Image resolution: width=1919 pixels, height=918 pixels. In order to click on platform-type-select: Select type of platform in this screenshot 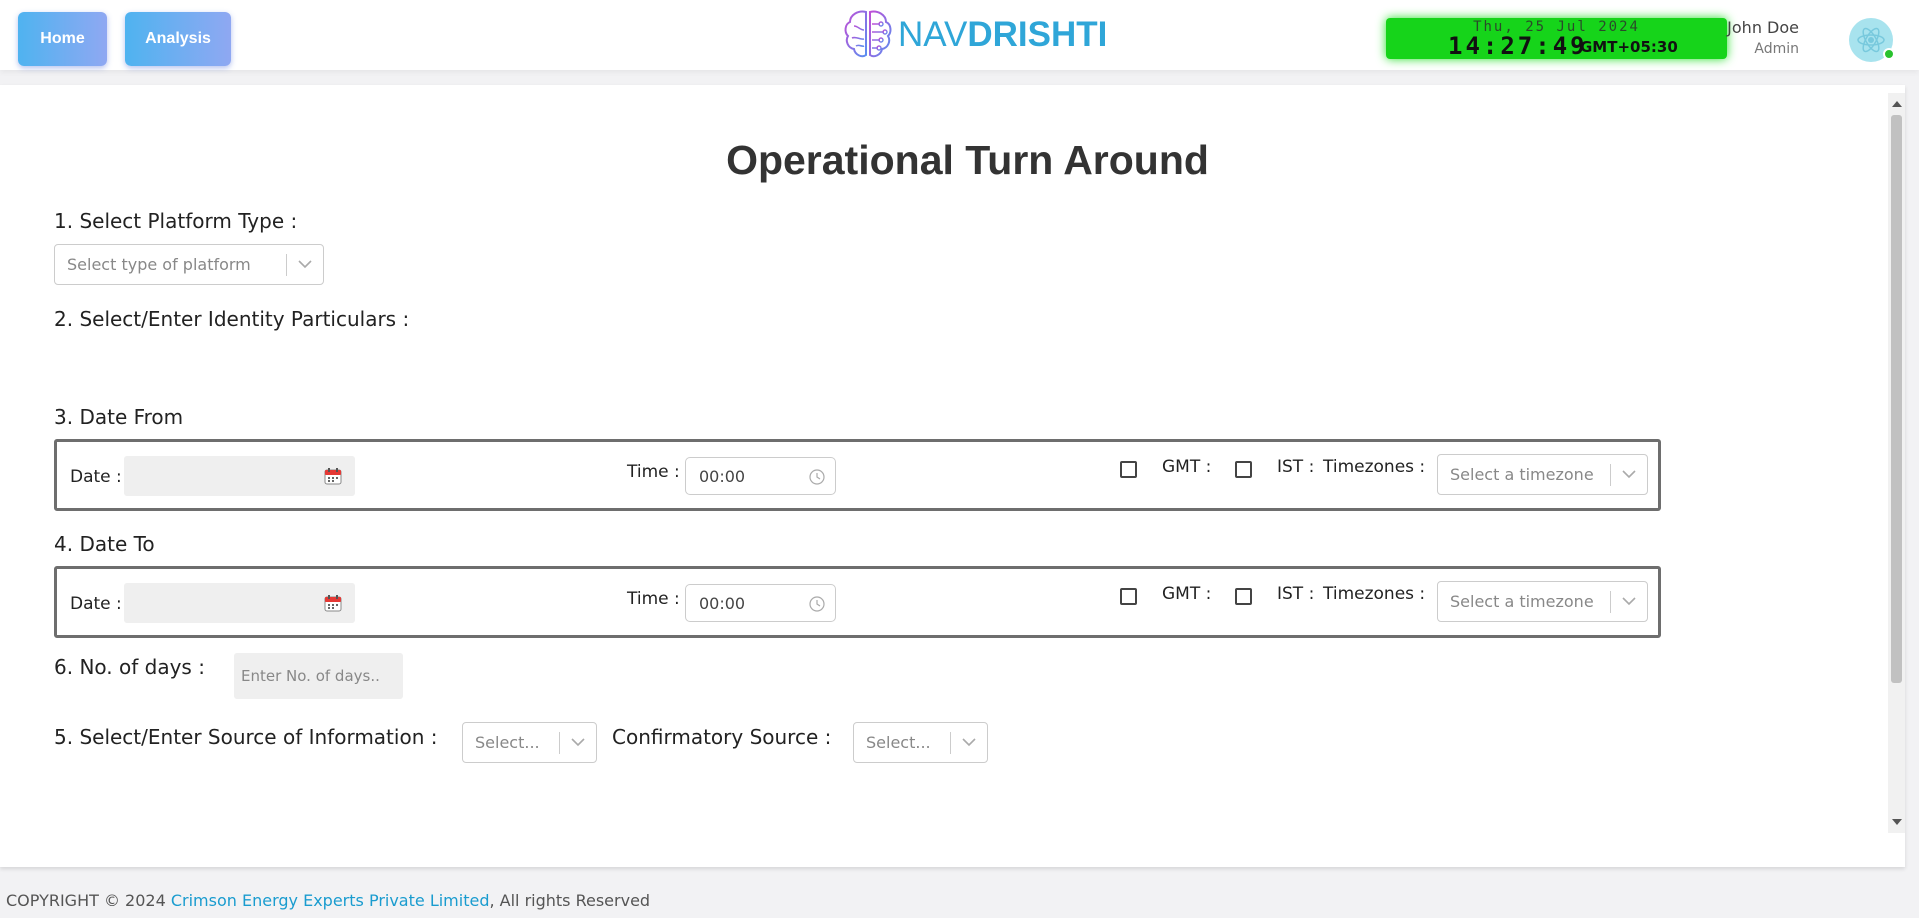, I will do `click(189, 264)`.